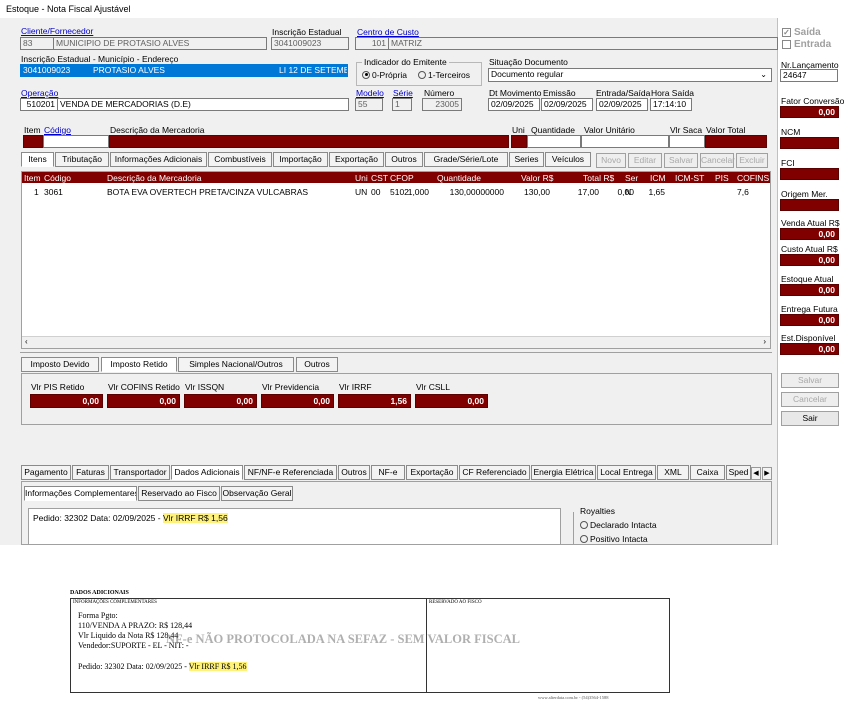 The height and width of the screenshot is (705, 848). Describe the element at coordinates (388, 472) in the screenshot. I see `bottom-tab-6: NF-e` at that location.